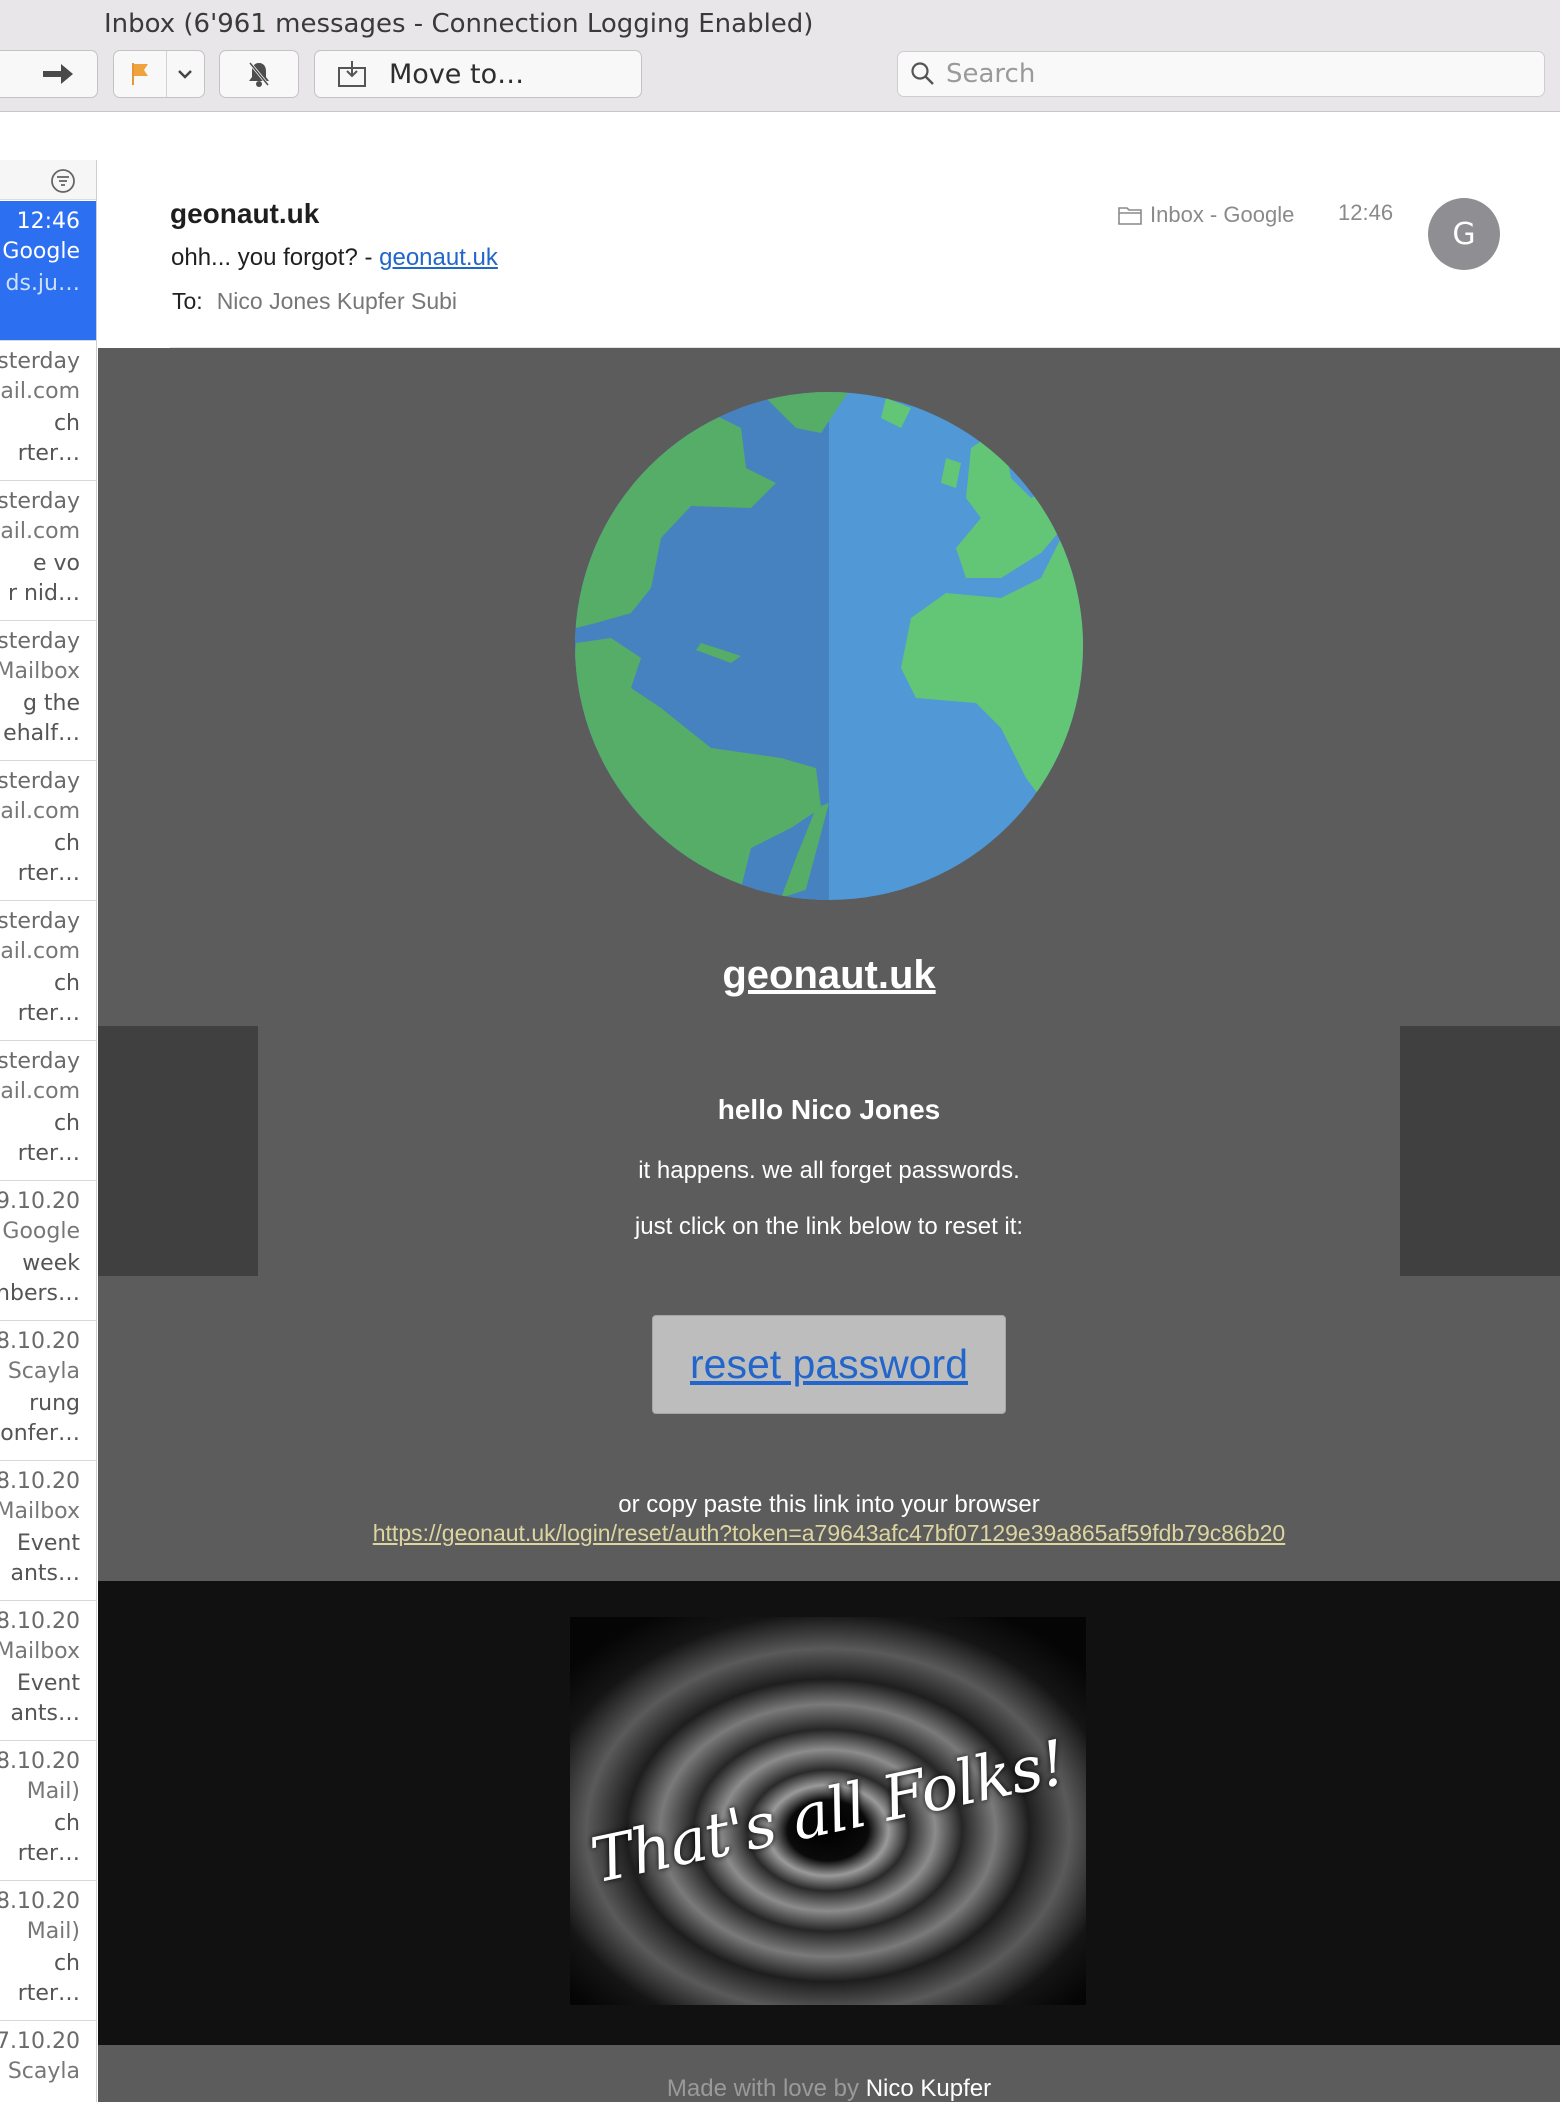  What do you see at coordinates (63, 181) in the screenshot?
I see `filter-icon` at bounding box center [63, 181].